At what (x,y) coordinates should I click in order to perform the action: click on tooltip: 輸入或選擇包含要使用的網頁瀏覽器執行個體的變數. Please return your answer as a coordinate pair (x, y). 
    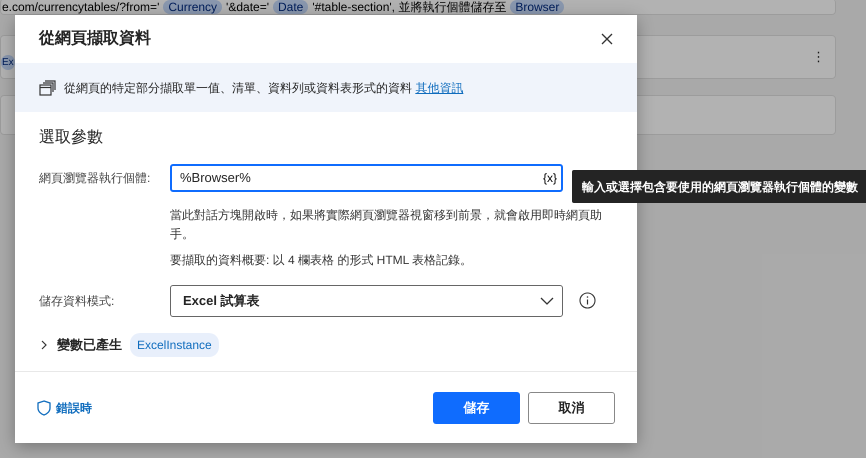
    Looking at the image, I should click on (719, 186).